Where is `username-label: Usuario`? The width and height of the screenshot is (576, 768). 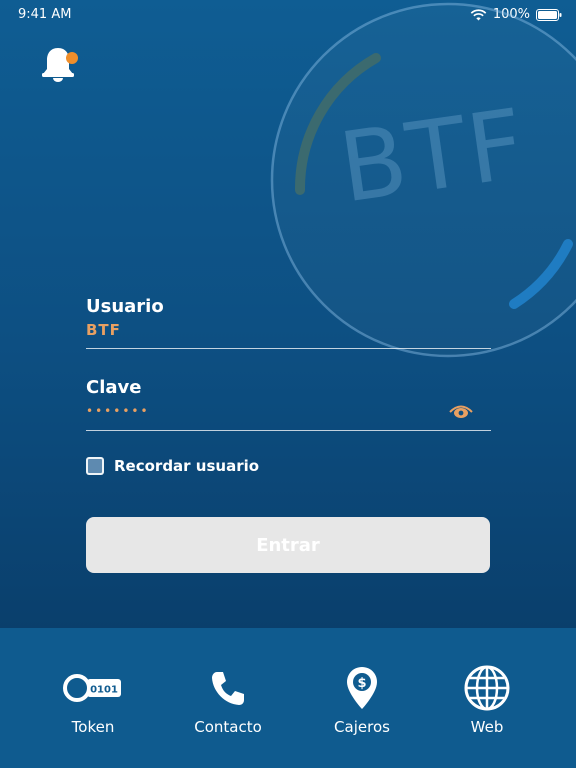 username-label: Usuario is located at coordinates (125, 306).